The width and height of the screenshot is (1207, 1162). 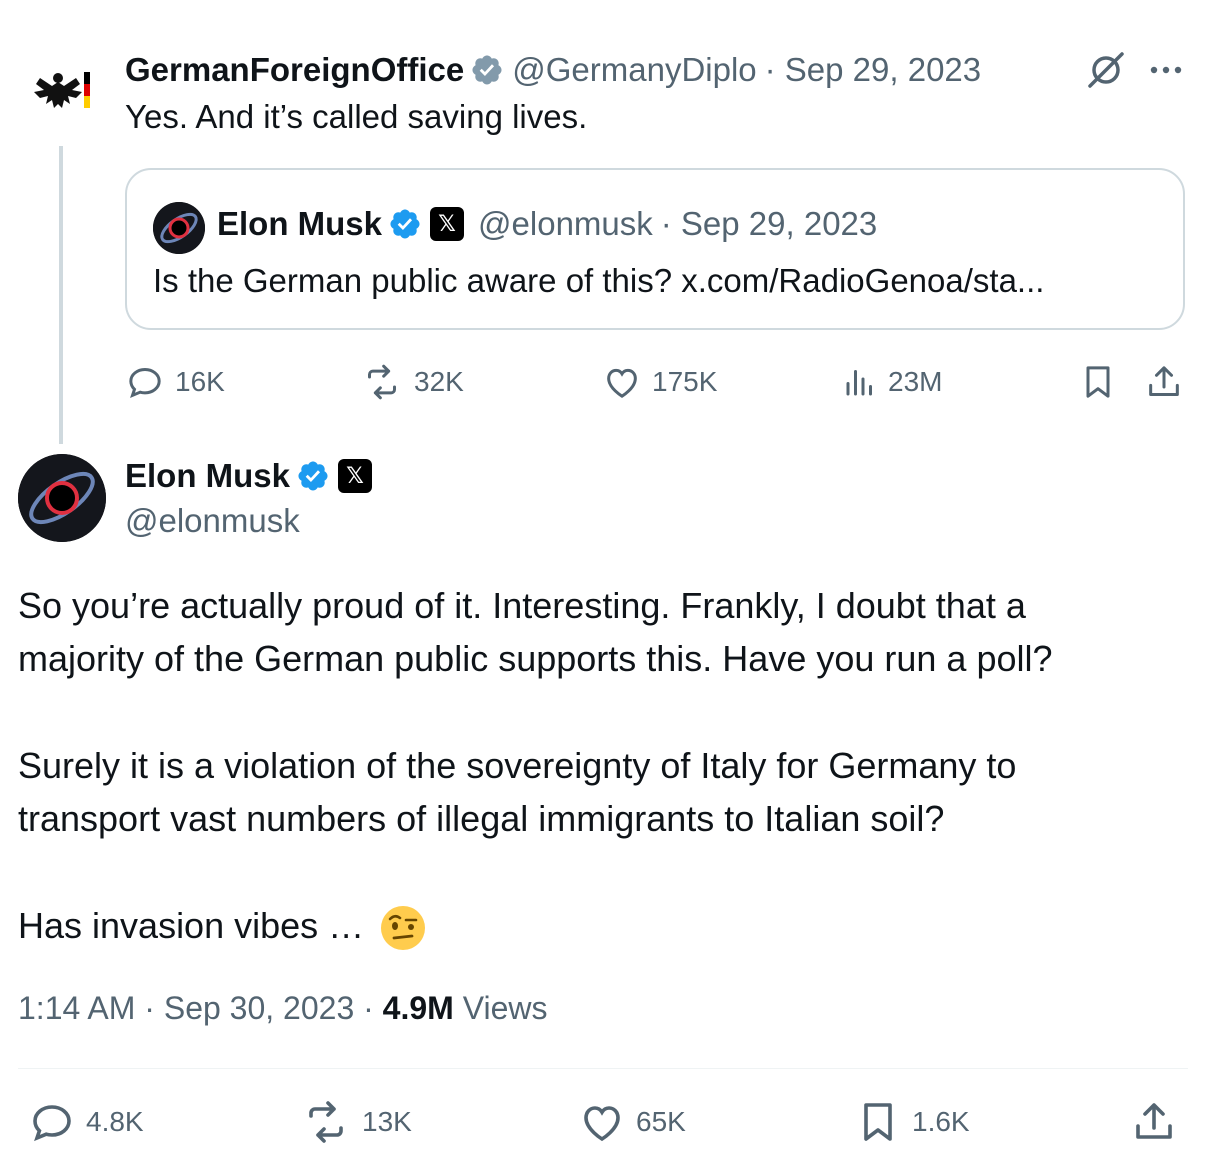 I want to click on like-button: 175K, so click(x=659, y=382).